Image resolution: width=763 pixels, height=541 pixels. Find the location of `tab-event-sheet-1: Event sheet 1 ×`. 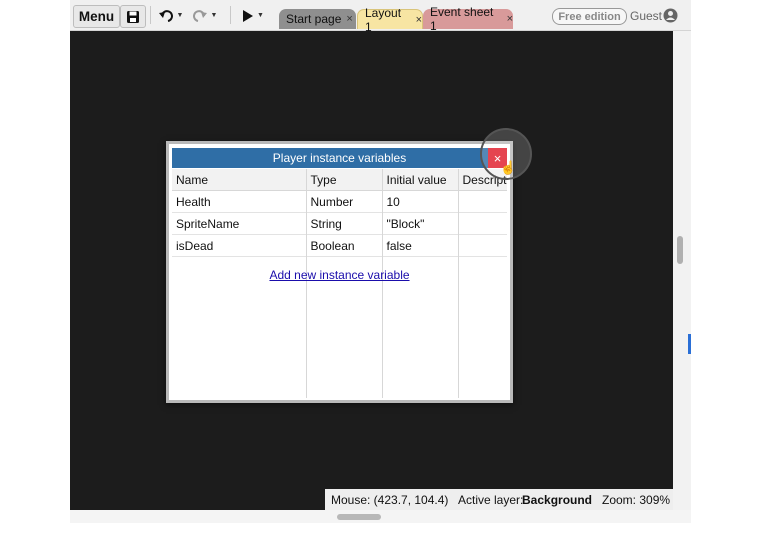

tab-event-sheet-1: Event sheet 1 × is located at coordinates (468, 19).